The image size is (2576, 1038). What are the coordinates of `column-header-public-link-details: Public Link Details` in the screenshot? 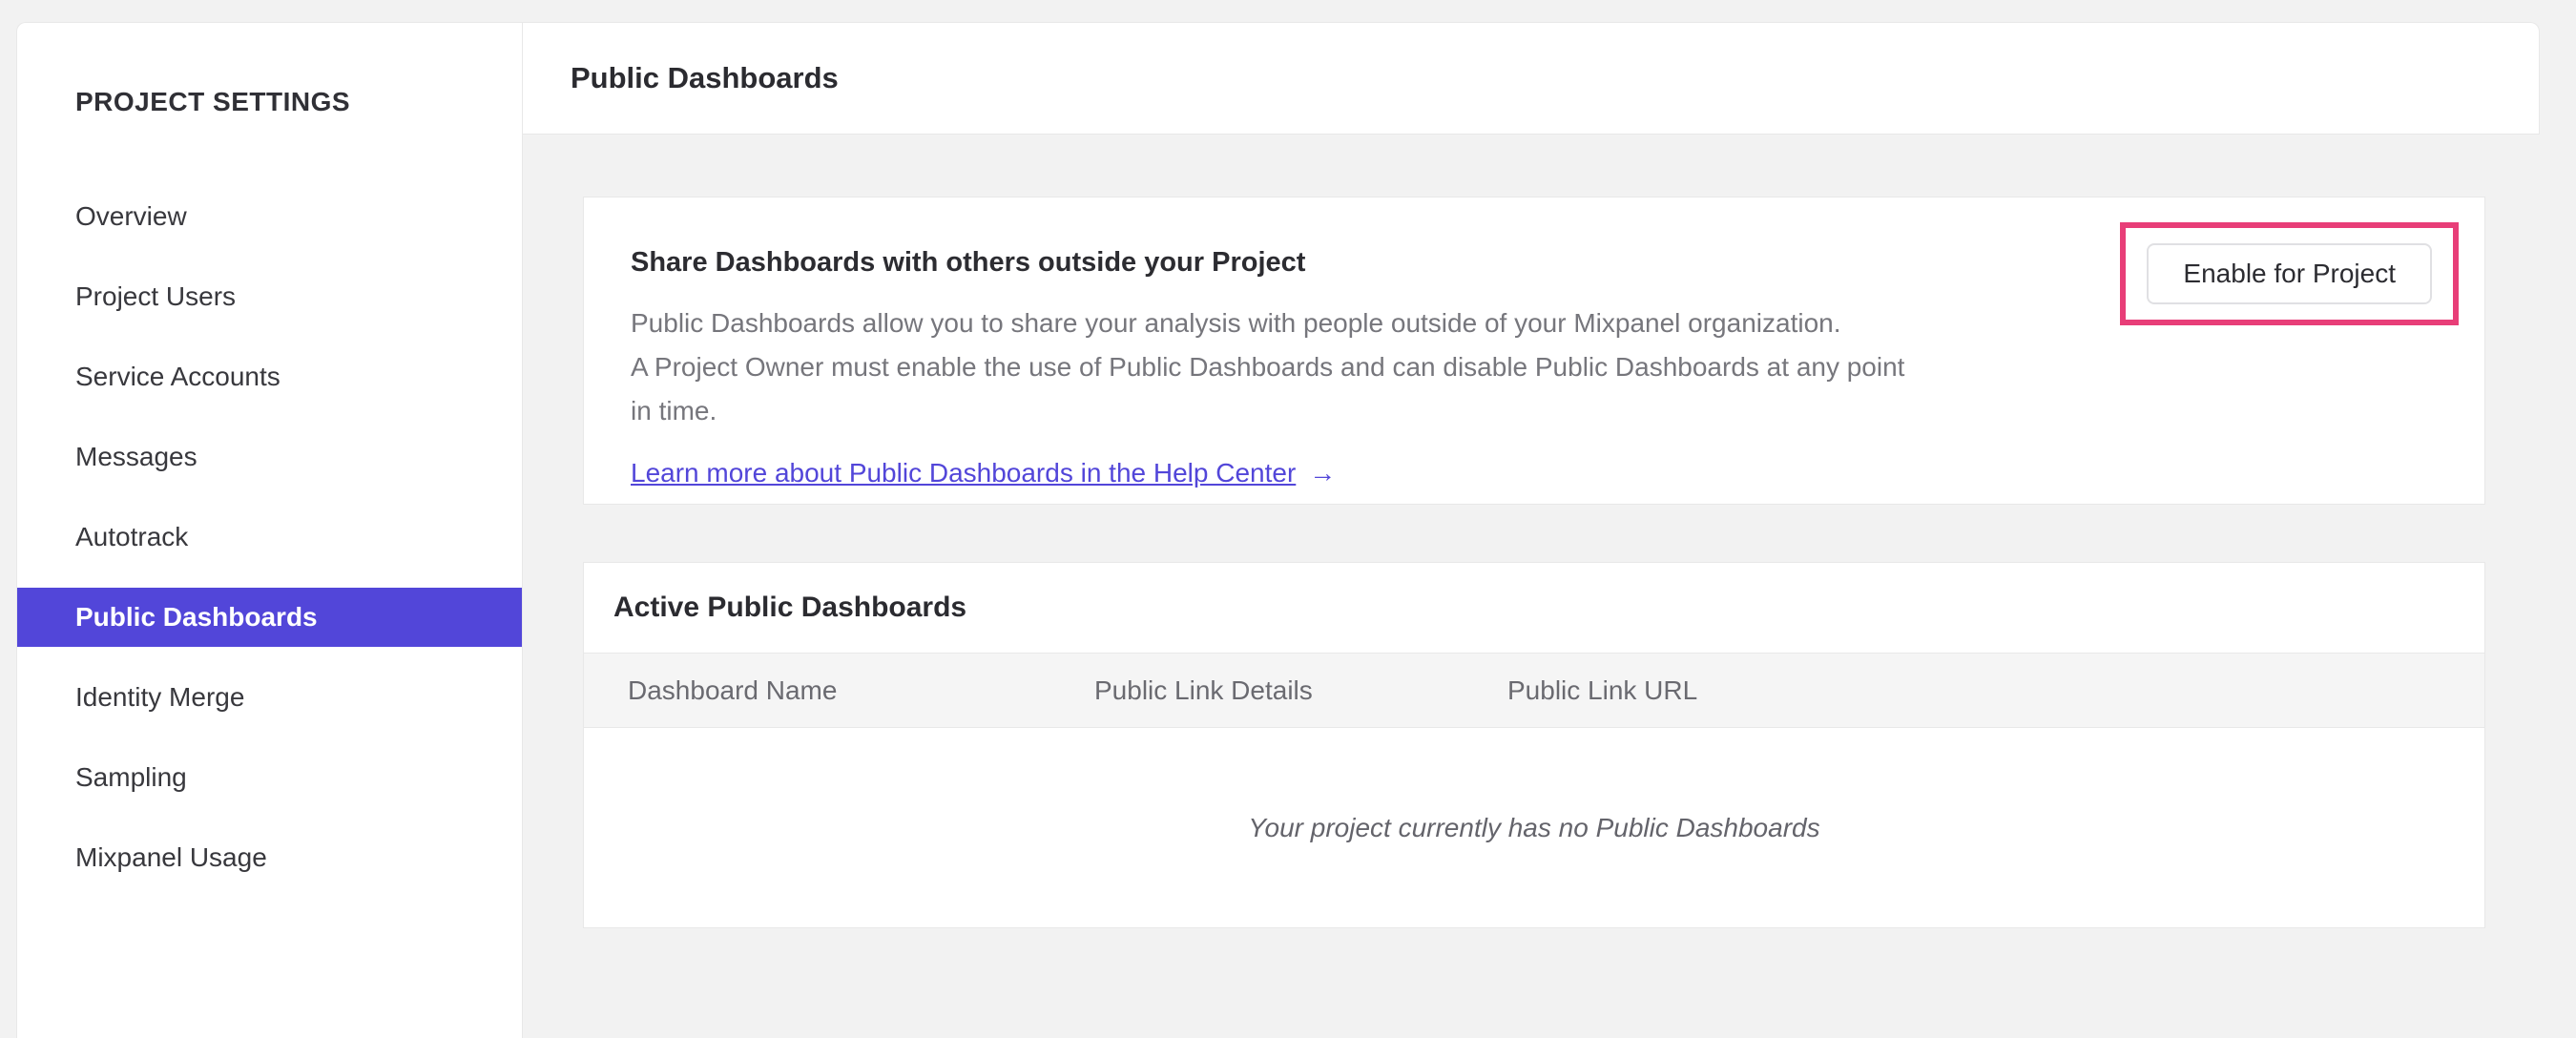 It's located at (1203, 690).